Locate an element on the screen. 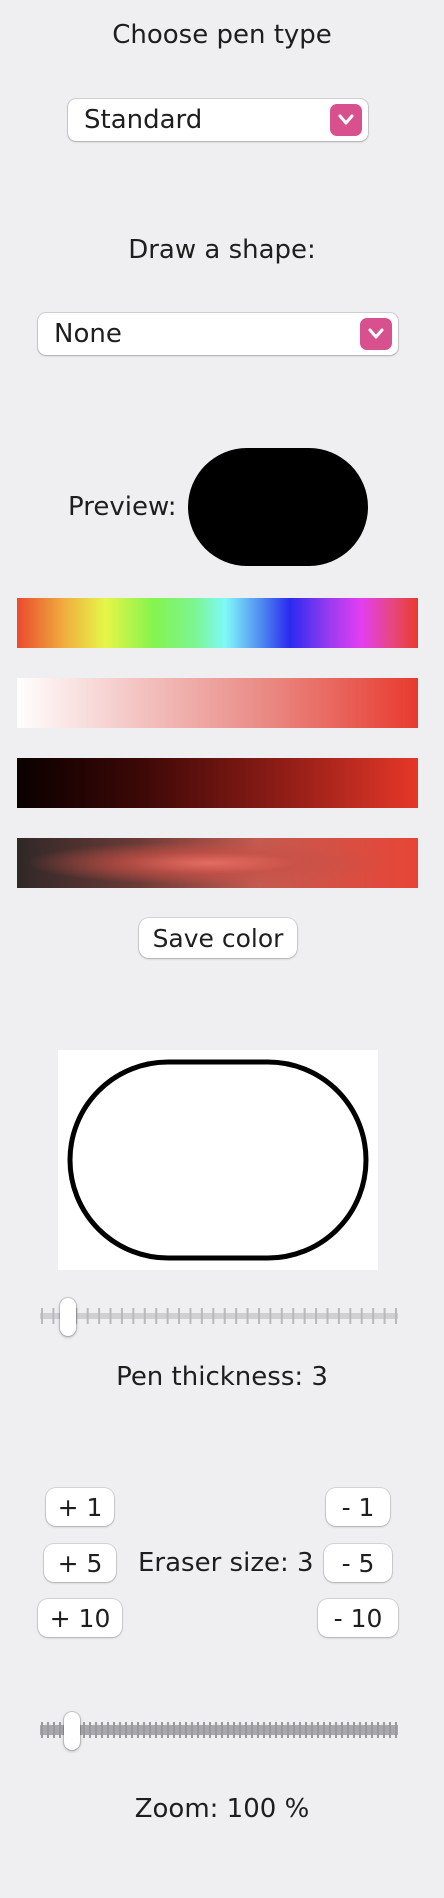 The height and width of the screenshot is (1898, 444). save-color-button: Save color is located at coordinates (218, 938).